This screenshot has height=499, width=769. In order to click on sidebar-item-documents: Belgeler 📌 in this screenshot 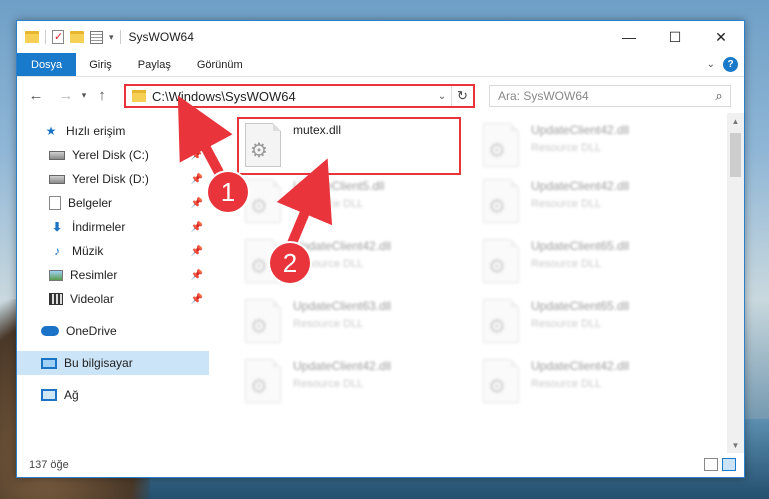, I will do `click(113, 203)`.